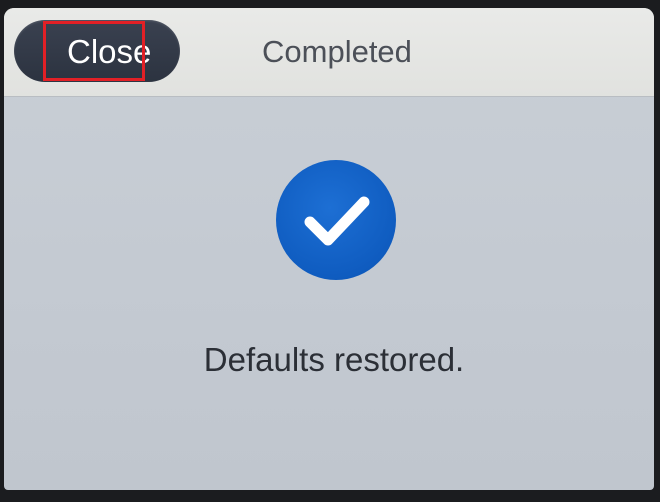 This screenshot has height=502, width=660. What do you see at coordinates (334, 359) in the screenshot?
I see `status-message: Defaults restored.` at bounding box center [334, 359].